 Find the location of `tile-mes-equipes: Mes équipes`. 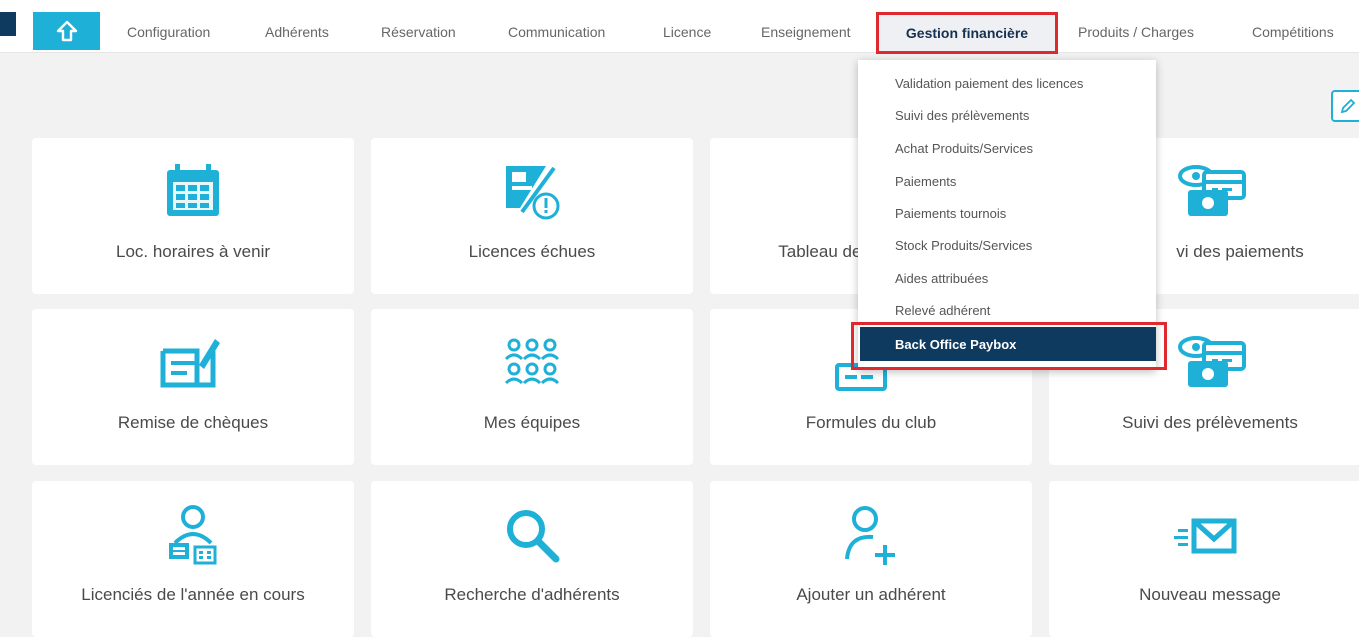

tile-mes-equipes: Mes équipes is located at coordinates (532, 387).